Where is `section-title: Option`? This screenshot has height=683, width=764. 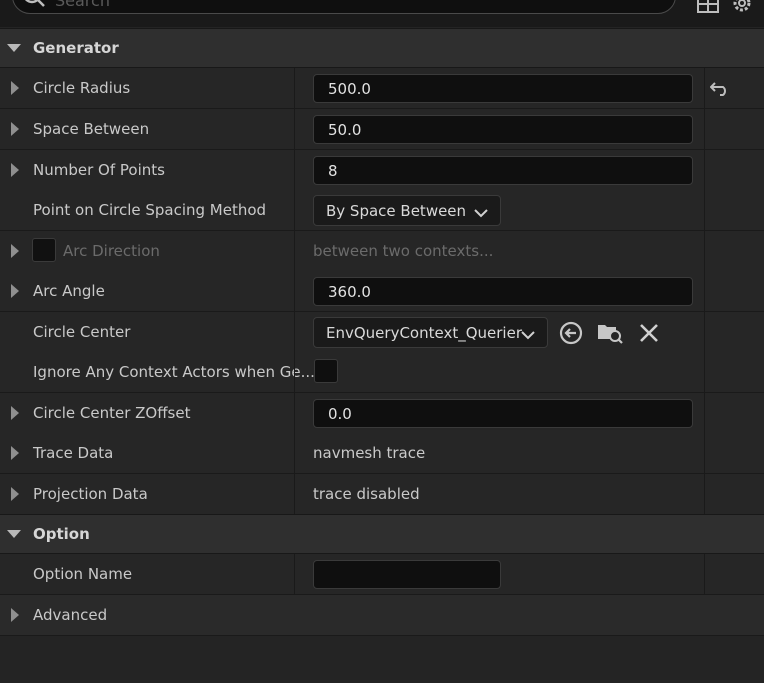
section-title: Option is located at coordinates (61, 534).